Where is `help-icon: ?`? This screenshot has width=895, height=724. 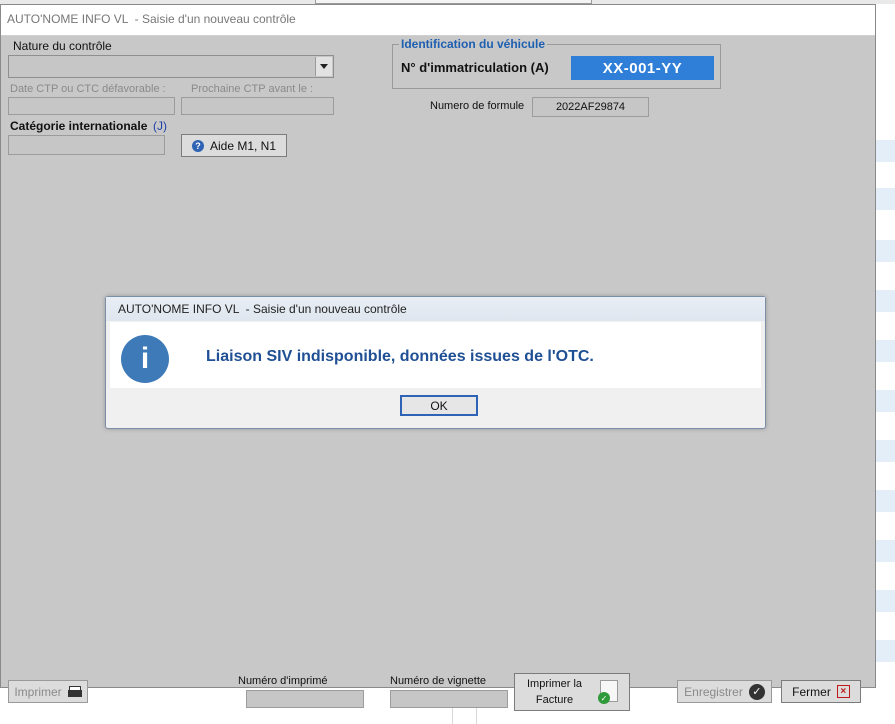
help-icon: ? is located at coordinates (197, 145).